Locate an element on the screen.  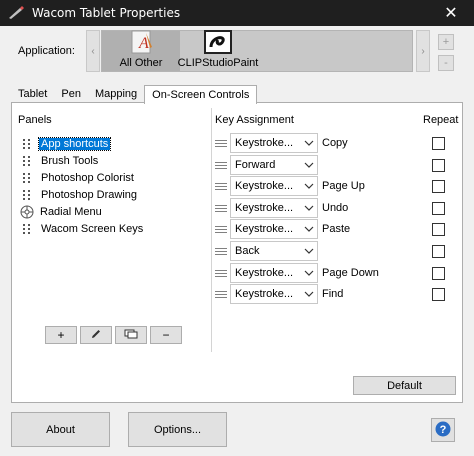
key-assignment-heading: Key Assignment is located at coordinates (254, 120).